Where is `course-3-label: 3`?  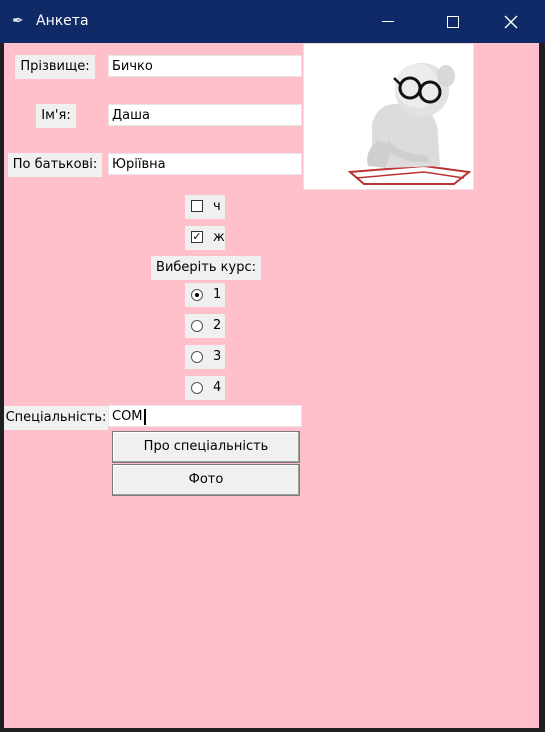 course-3-label: 3 is located at coordinates (217, 356).